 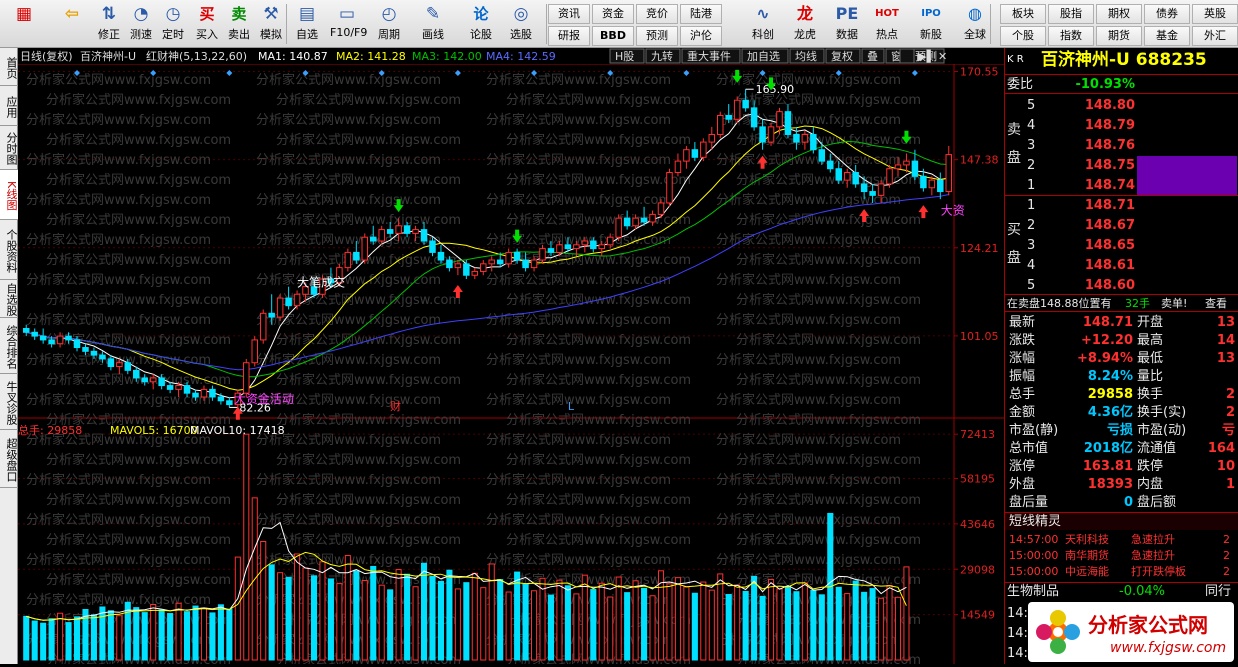 I want to click on wizard-stock: 中远海能, so click(x=1087, y=572).